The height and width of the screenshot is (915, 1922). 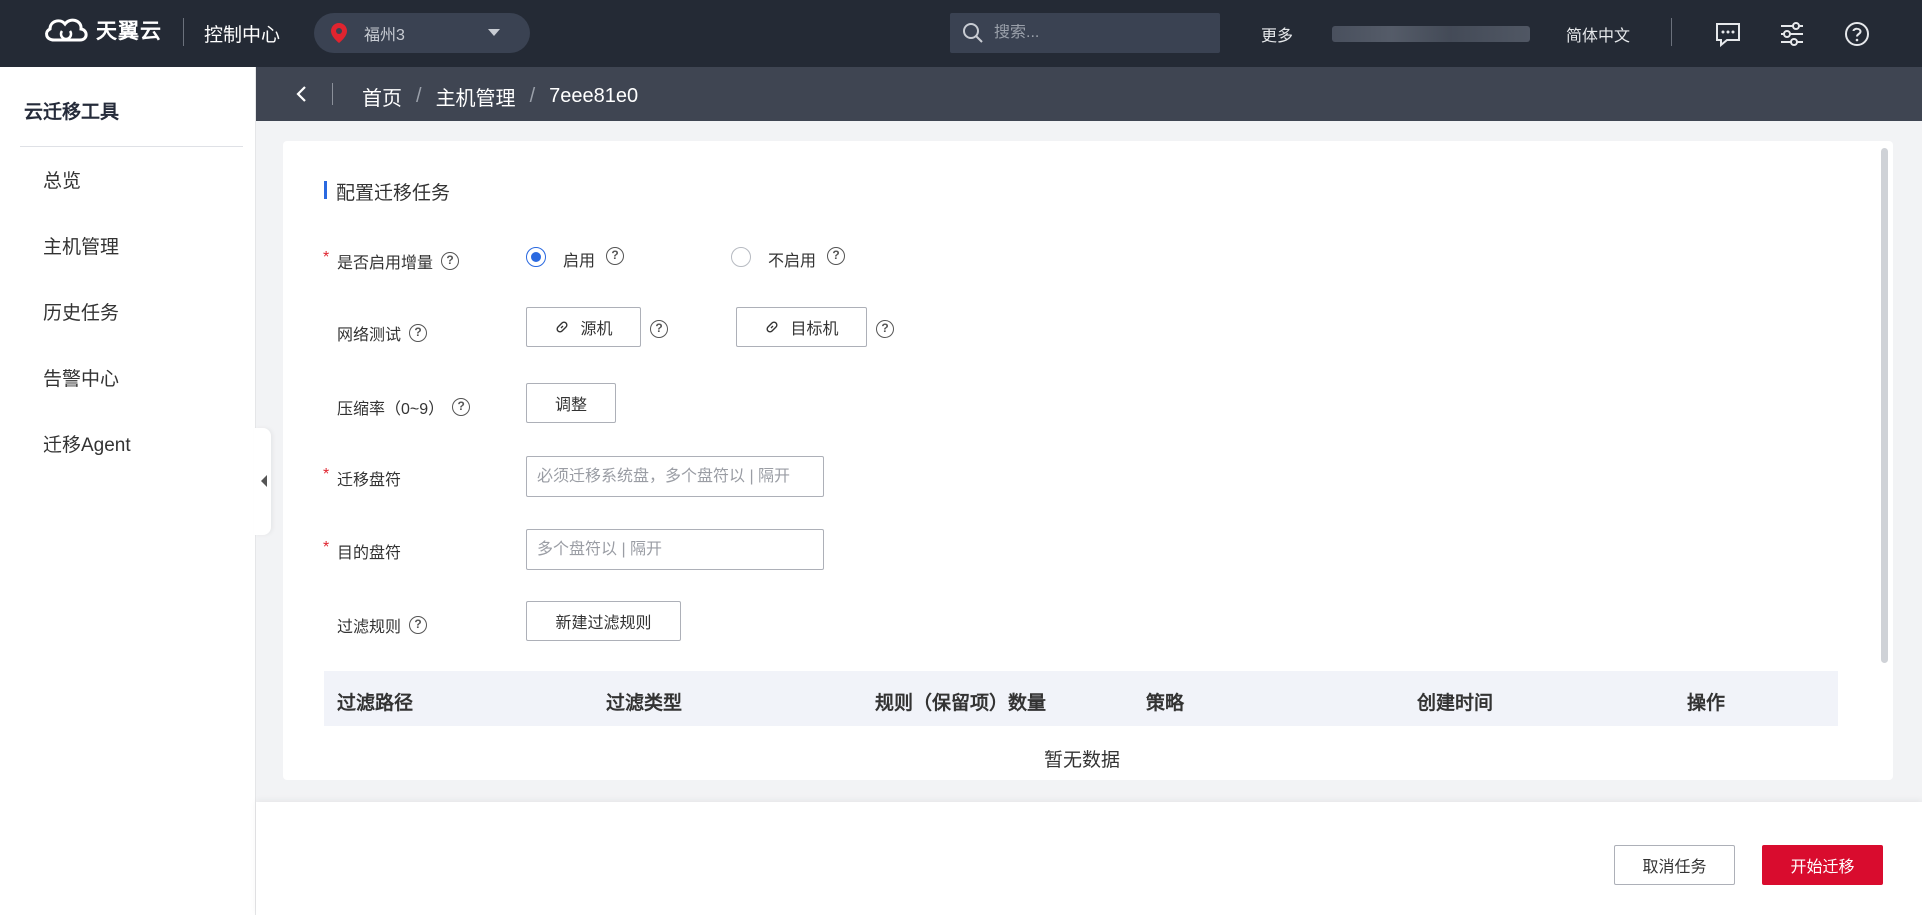 I want to click on incremental-enable-radio, so click(x=536, y=257).